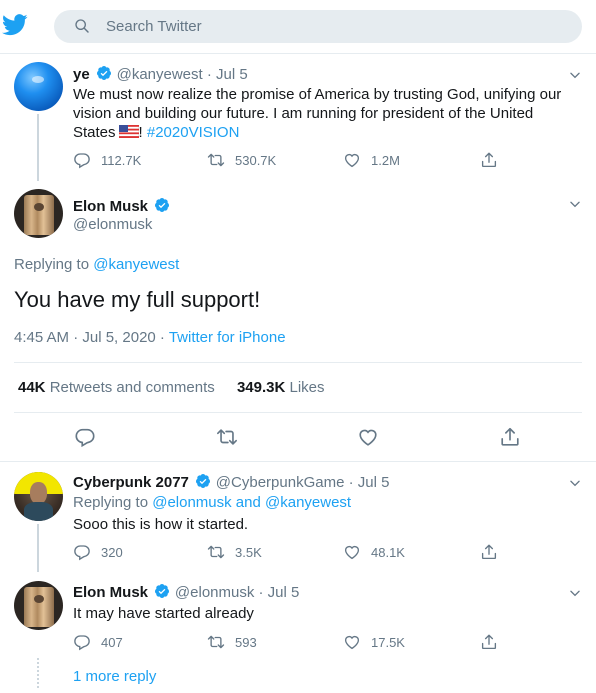  What do you see at coordinates (318, 26) in the screenshot?
I see `search-bar: Search Twitter` at bounding box center [318, 26].